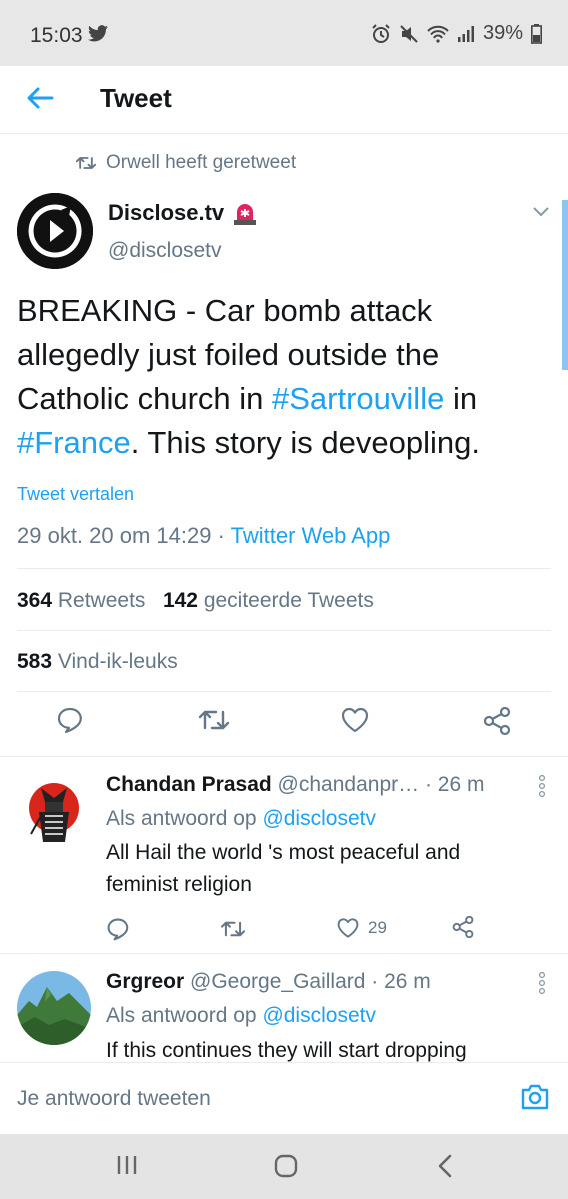 This screenshot has width=568, height=1199. What do you see at coordinates (35, 600) in the screenshot?
I see `retweets-count: 364` at bounding box center [35, 600].